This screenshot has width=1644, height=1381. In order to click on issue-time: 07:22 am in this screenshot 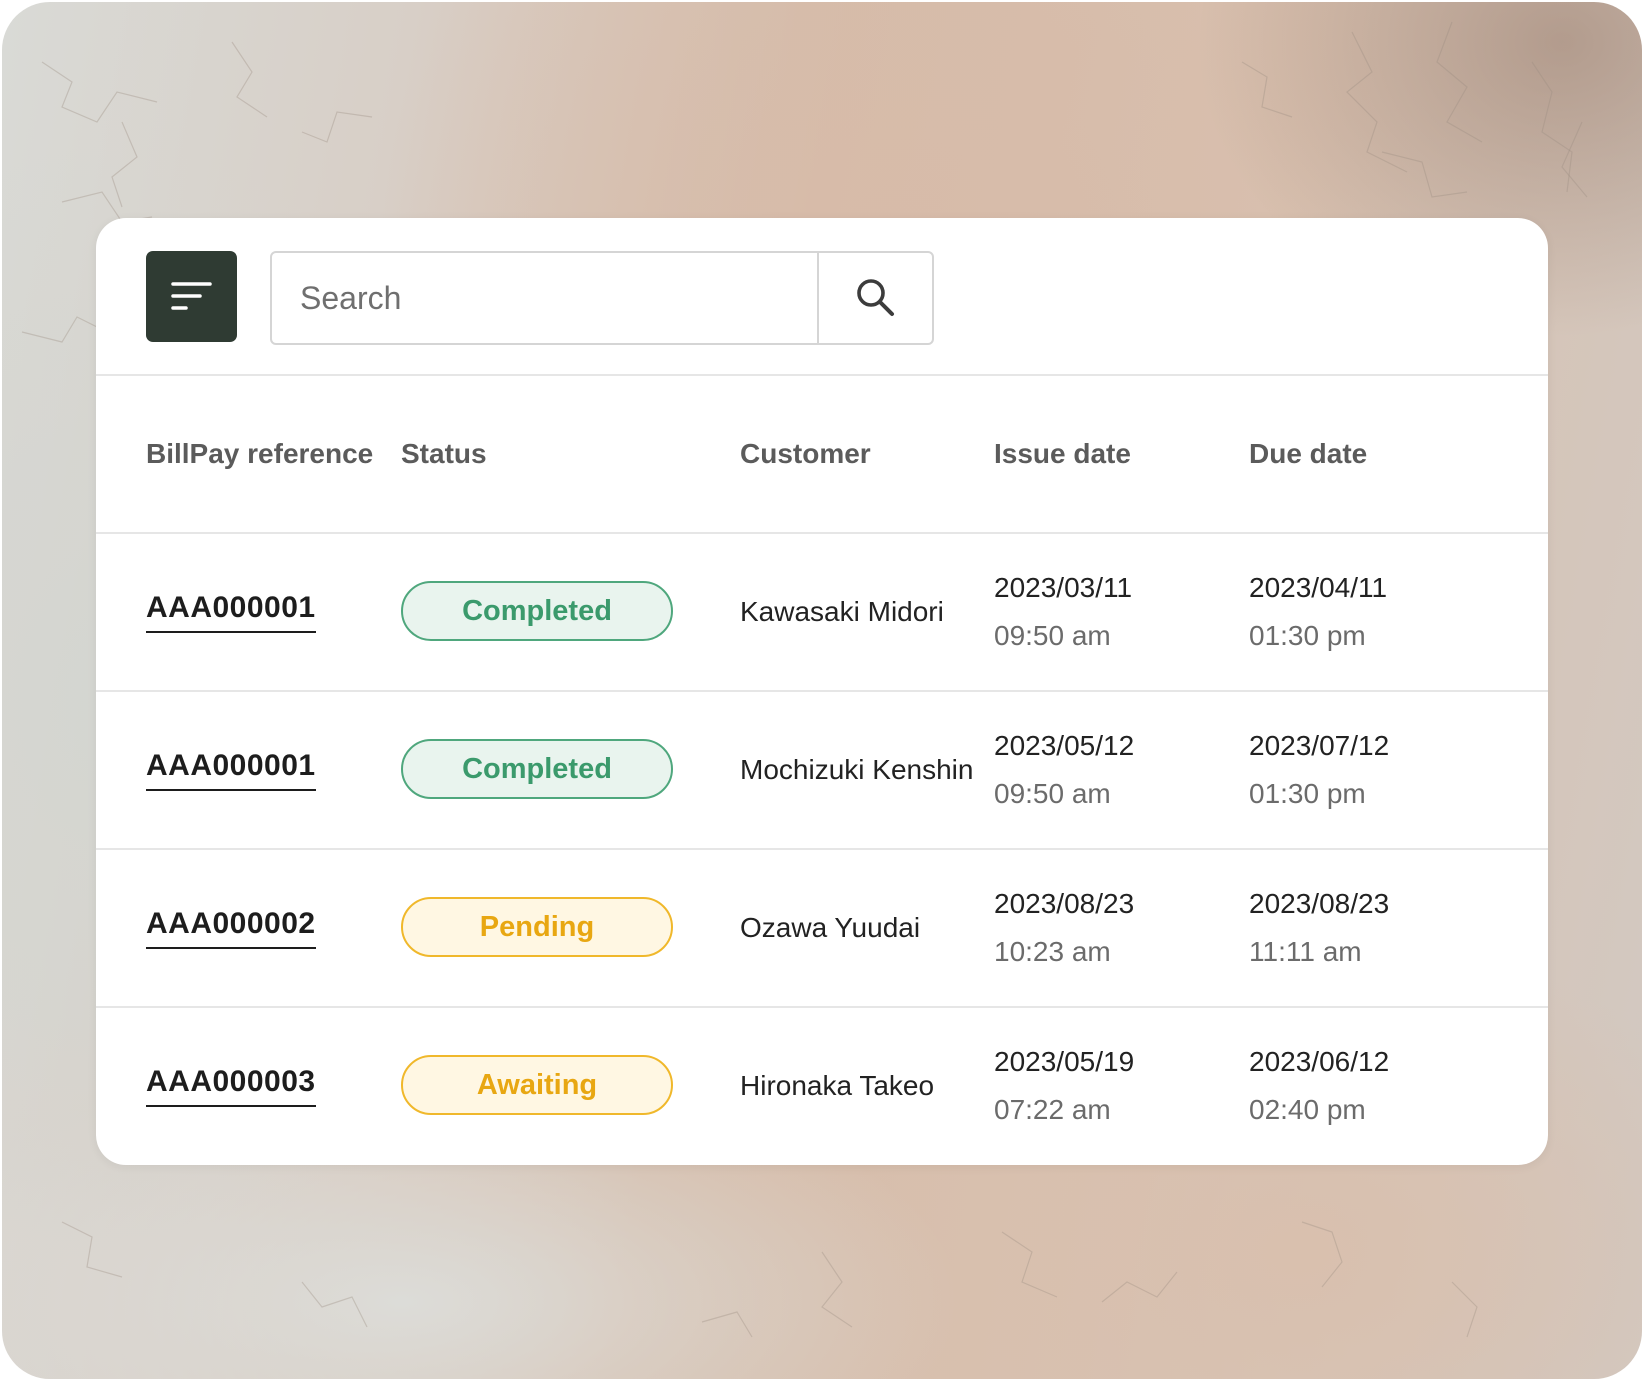, I will do `click(1052, 1109)`.